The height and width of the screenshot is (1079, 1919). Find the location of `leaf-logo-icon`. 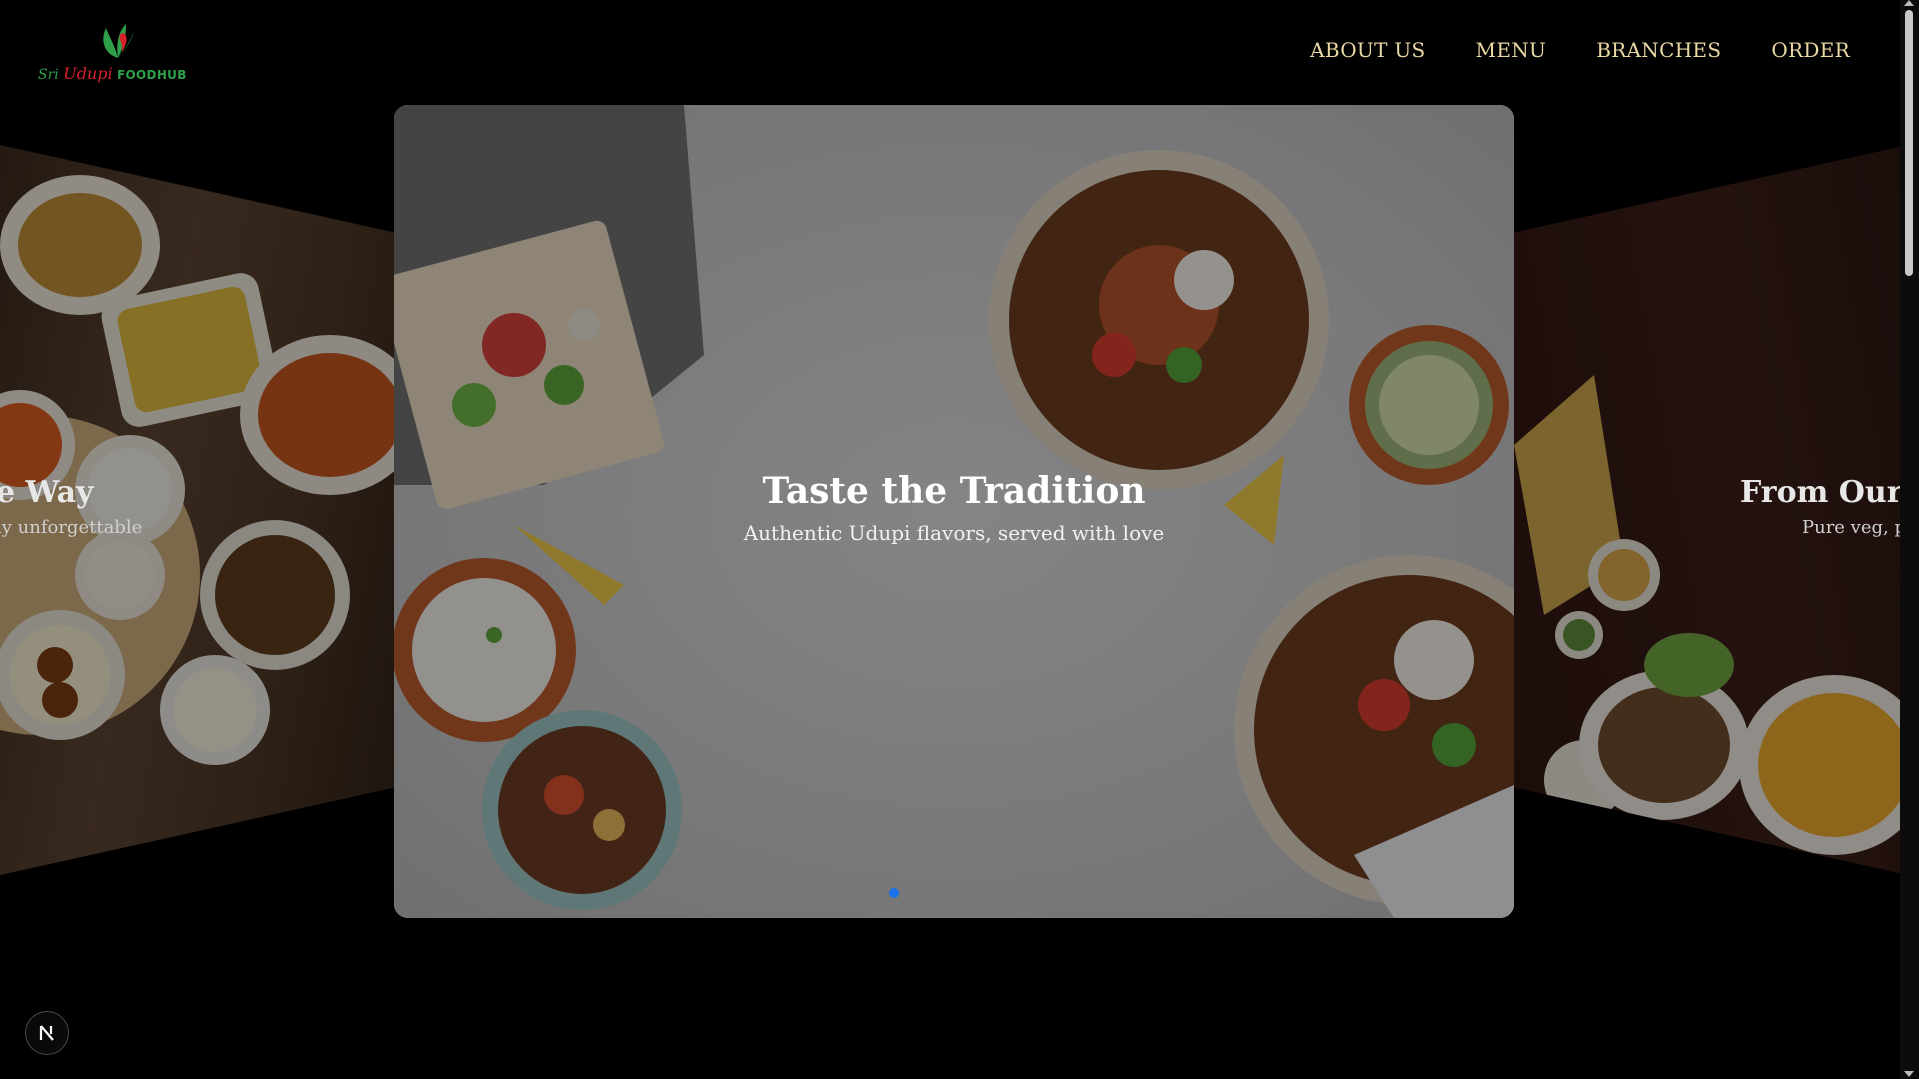

leaf-logo-icon is located at coordinates (118, 41).